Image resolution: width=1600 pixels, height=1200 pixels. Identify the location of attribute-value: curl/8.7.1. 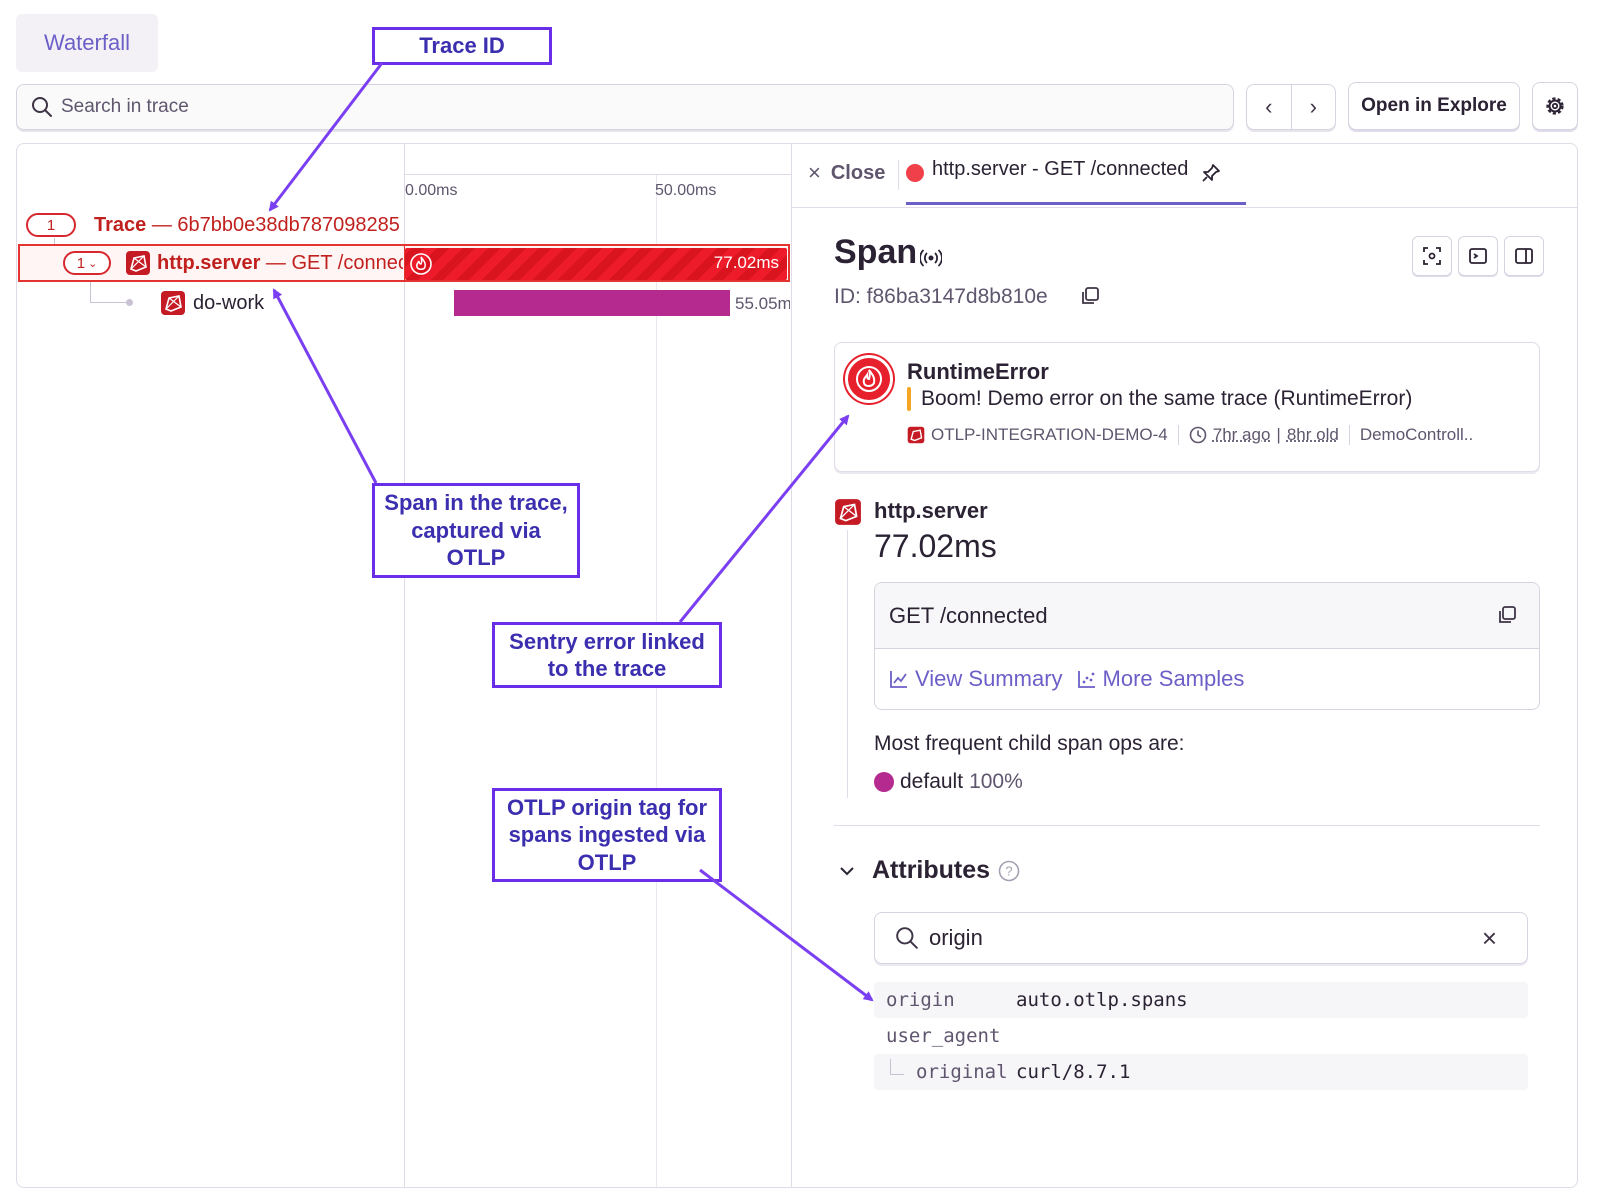
(1073, 1072).